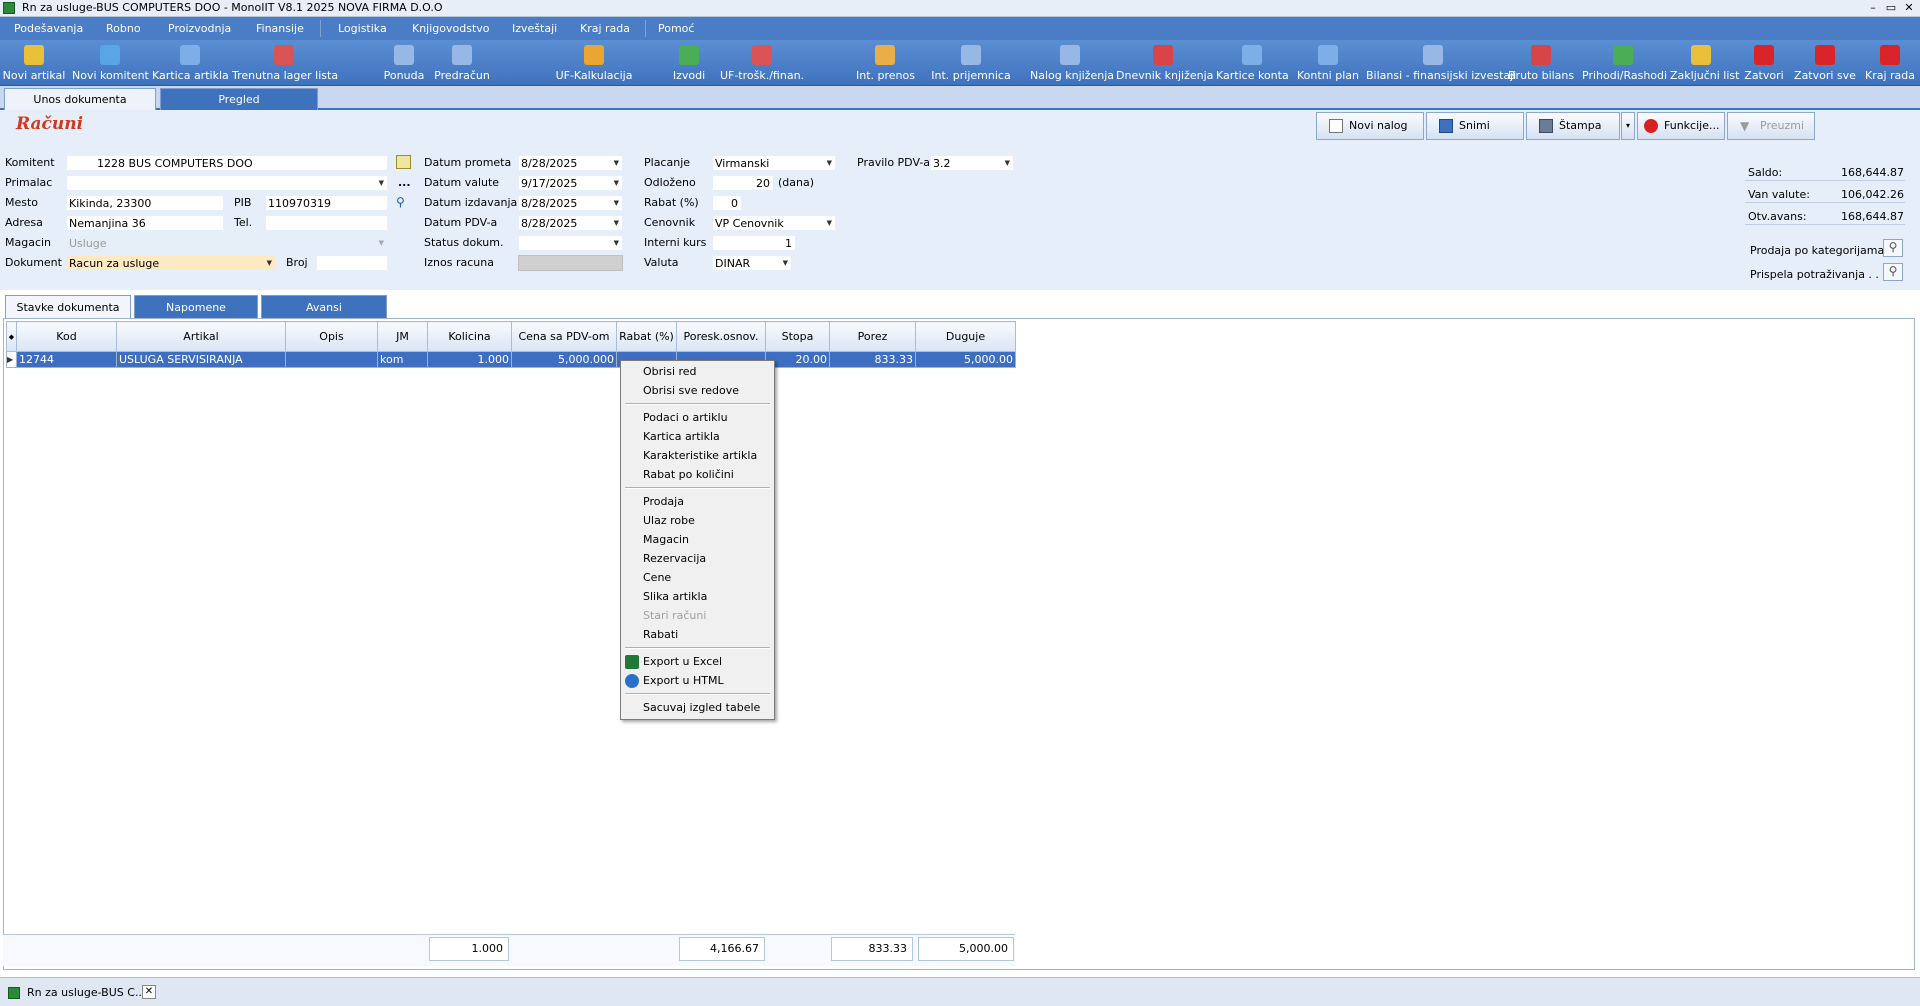  I want to click on pib-field: 110970319, so click(326, 203).